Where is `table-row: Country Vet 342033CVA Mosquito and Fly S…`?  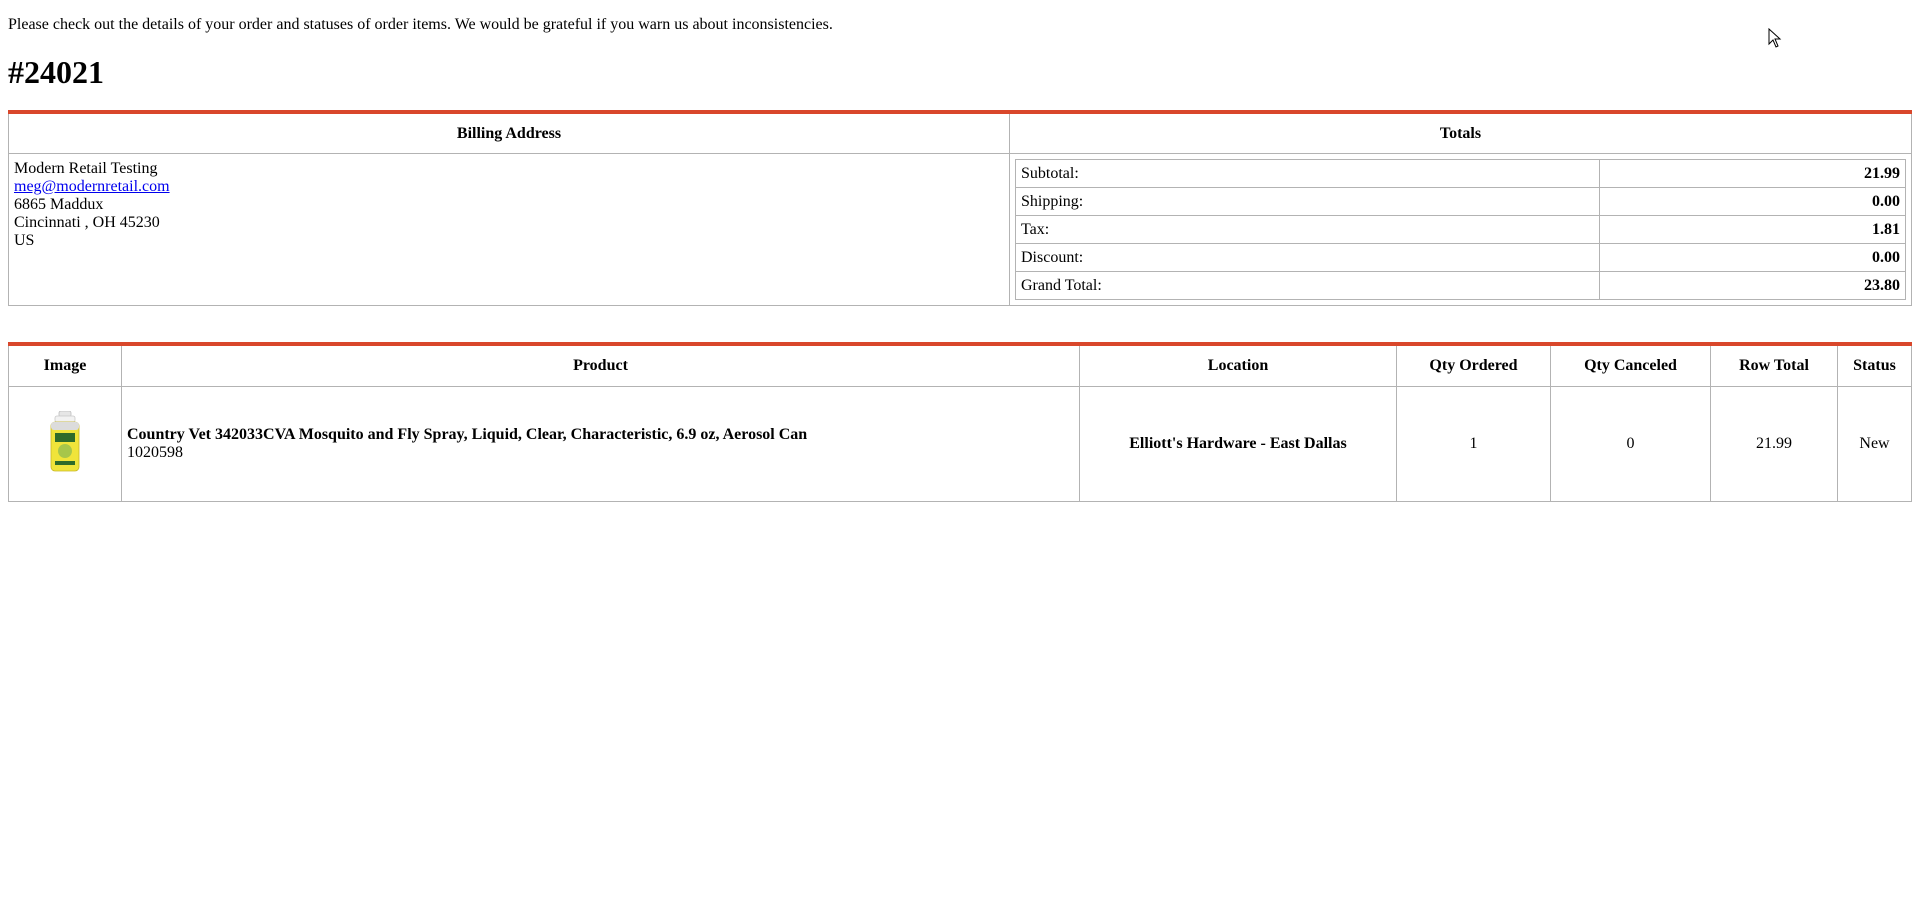
table-row: Country Vet 342033CVA Mosquito and Fly S… is located at coordinates (960, 444).